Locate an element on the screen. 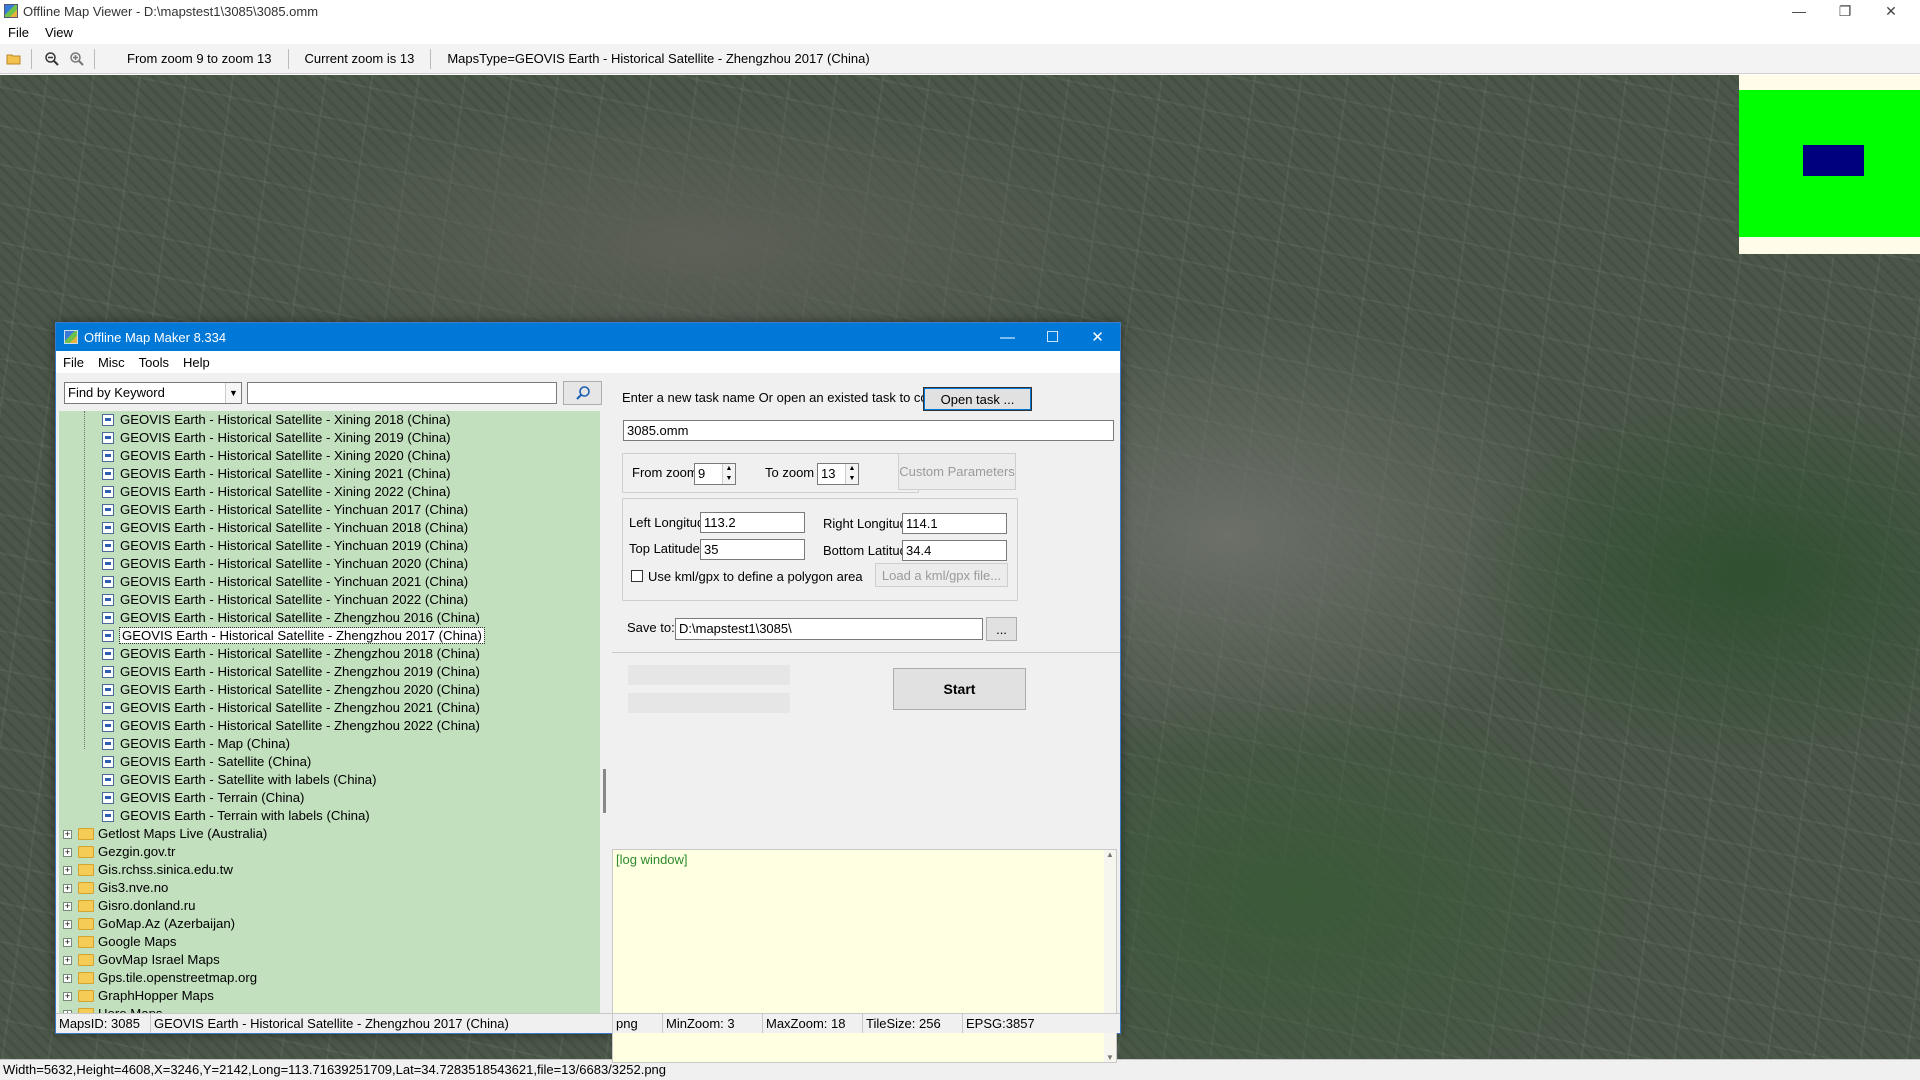  dialog-menu-misc: Misc is located at coordinates (111, 362).